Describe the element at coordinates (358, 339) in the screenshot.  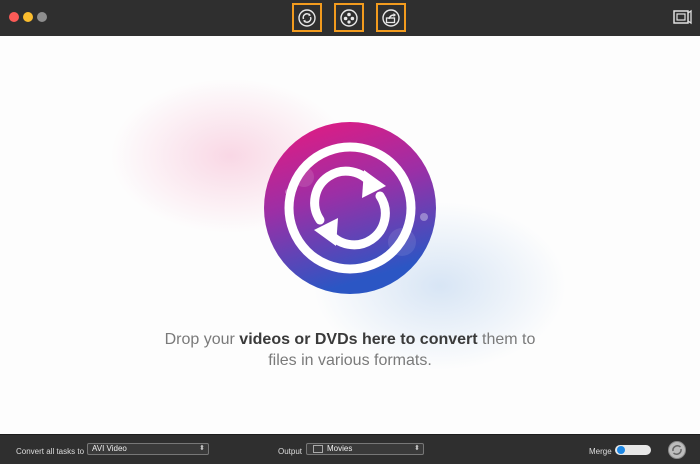
I see `drop-text-bold: videos or DVDs here to convert` at that location.